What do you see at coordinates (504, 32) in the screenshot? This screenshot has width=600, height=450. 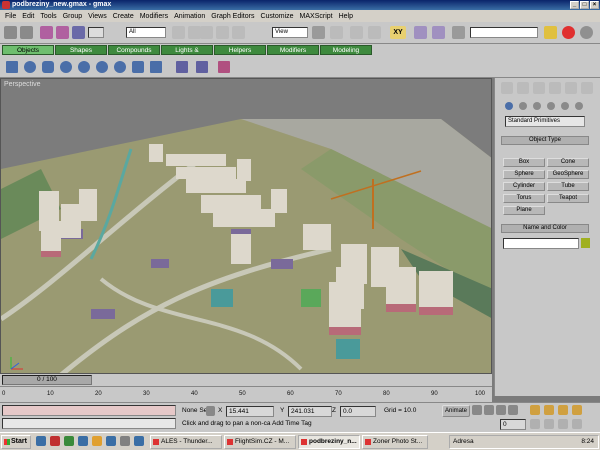 I see `named-selection-sets-field` at bounding box center [504, 32].